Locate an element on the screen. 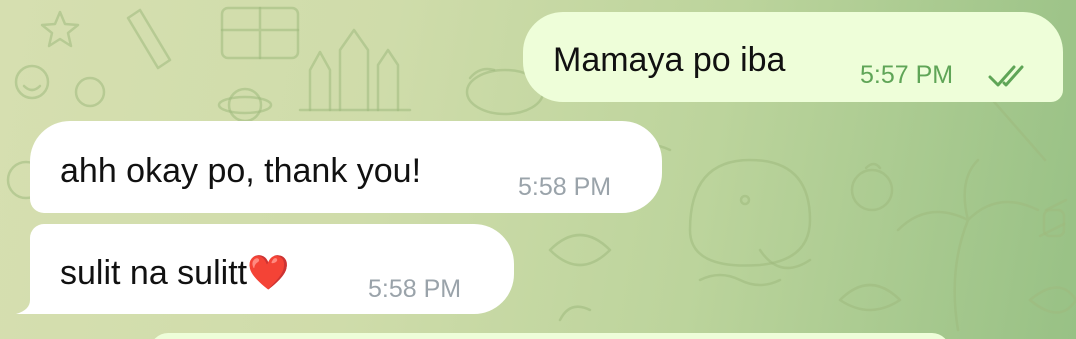 This screenshot has height=339, width=1076. next-message-bubble-edge is located at coordinates (550, 336).